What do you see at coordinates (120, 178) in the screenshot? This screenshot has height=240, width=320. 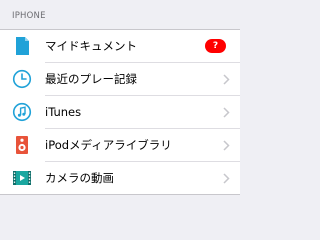 I see `menu-item-camera-videos: カメラの動画` at bounding box center [120, 178].